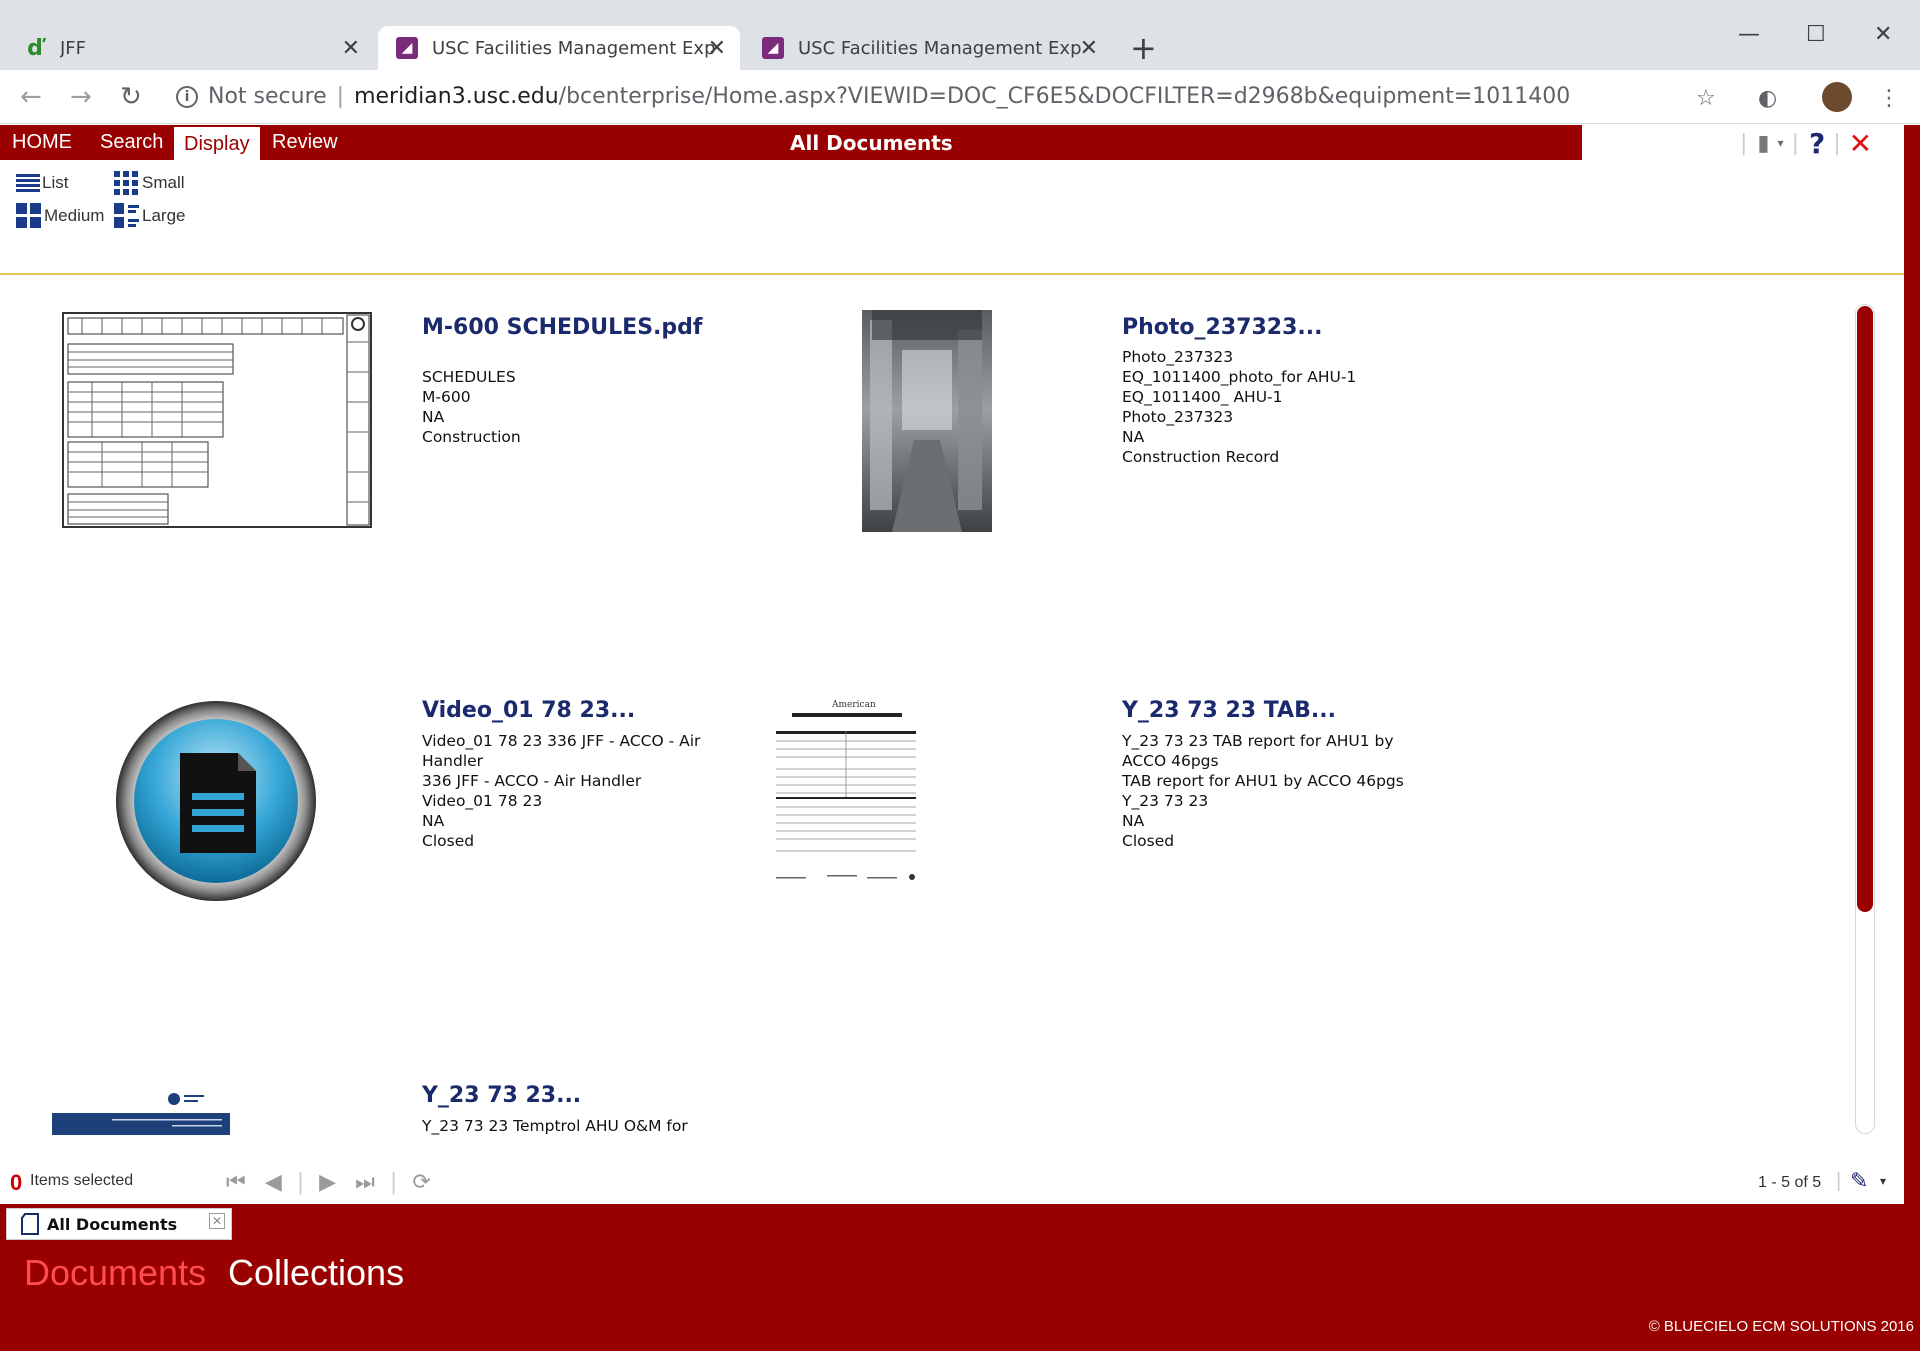 The width and height of the screenshot is (1920, 1351). What do you see at coordinates (1817, 143) in the screenshot?
I see `help-icon: ?` at bounding box center [1817, 143].